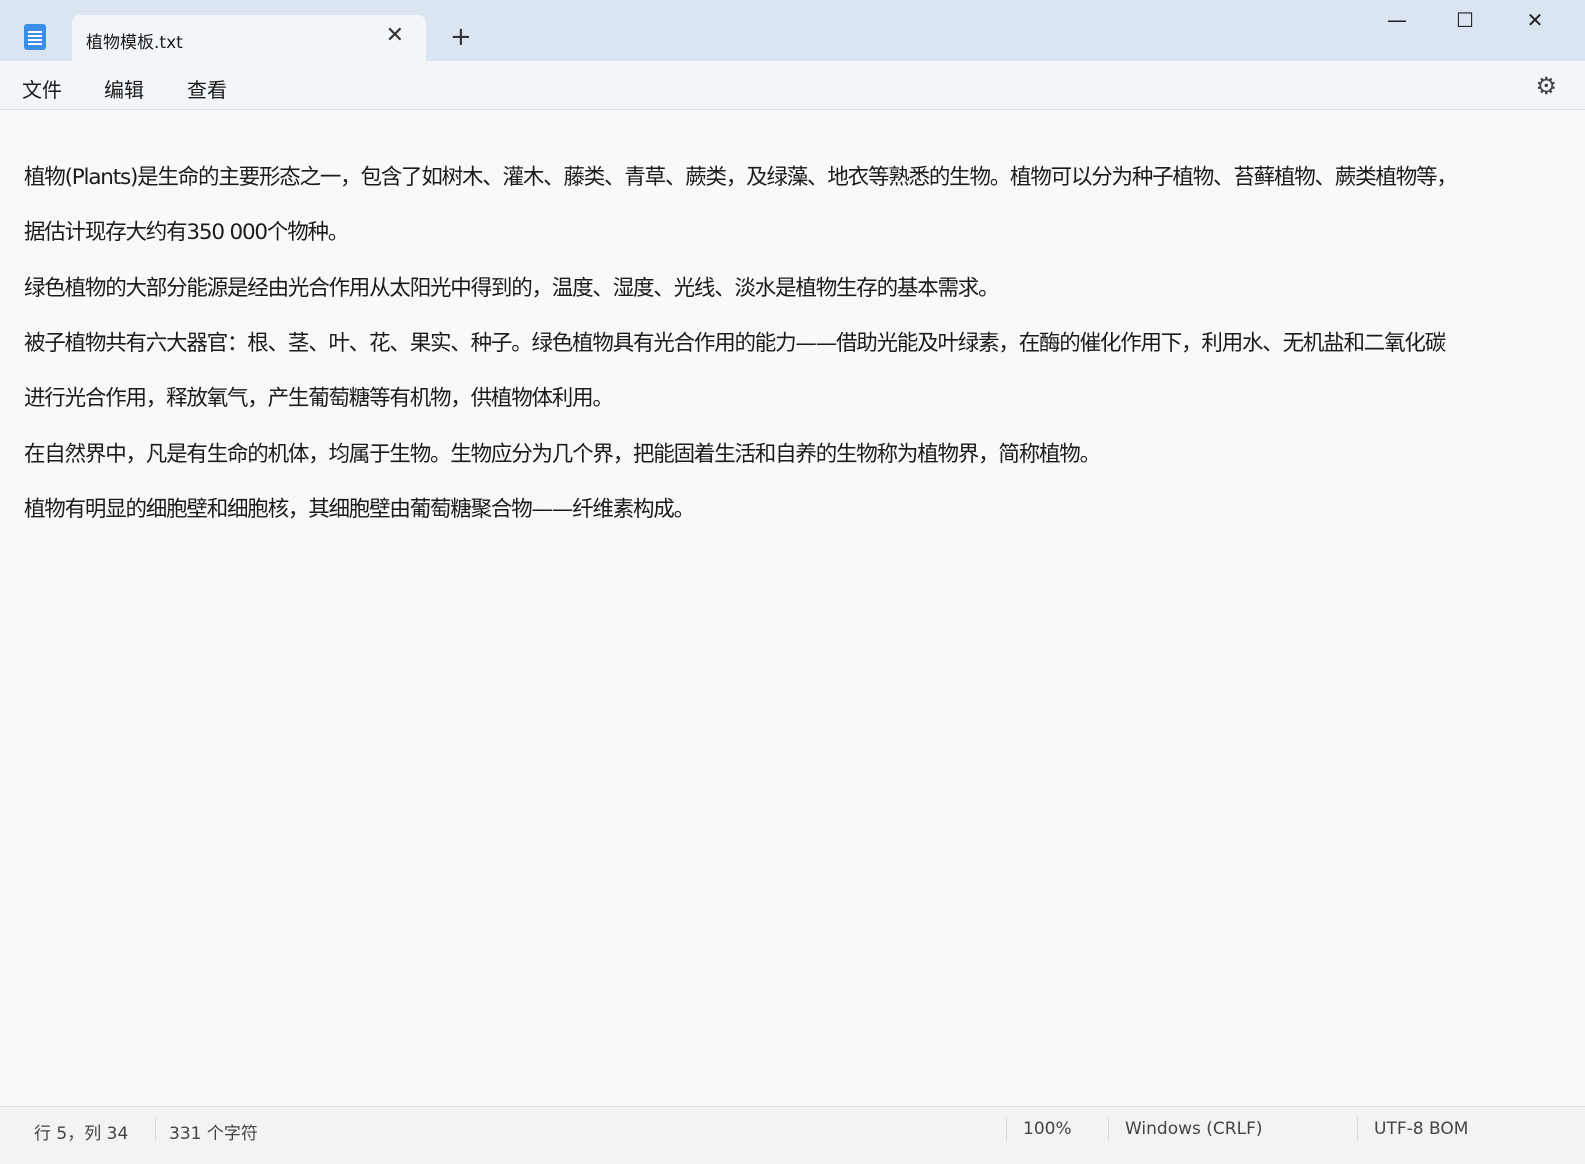 The height and width of the screenshot is (1164, 1585). What do you see at coordinates (461, 37) in the screenshot?
I see `new-tab-button: +` at bounding box center [461, 37].